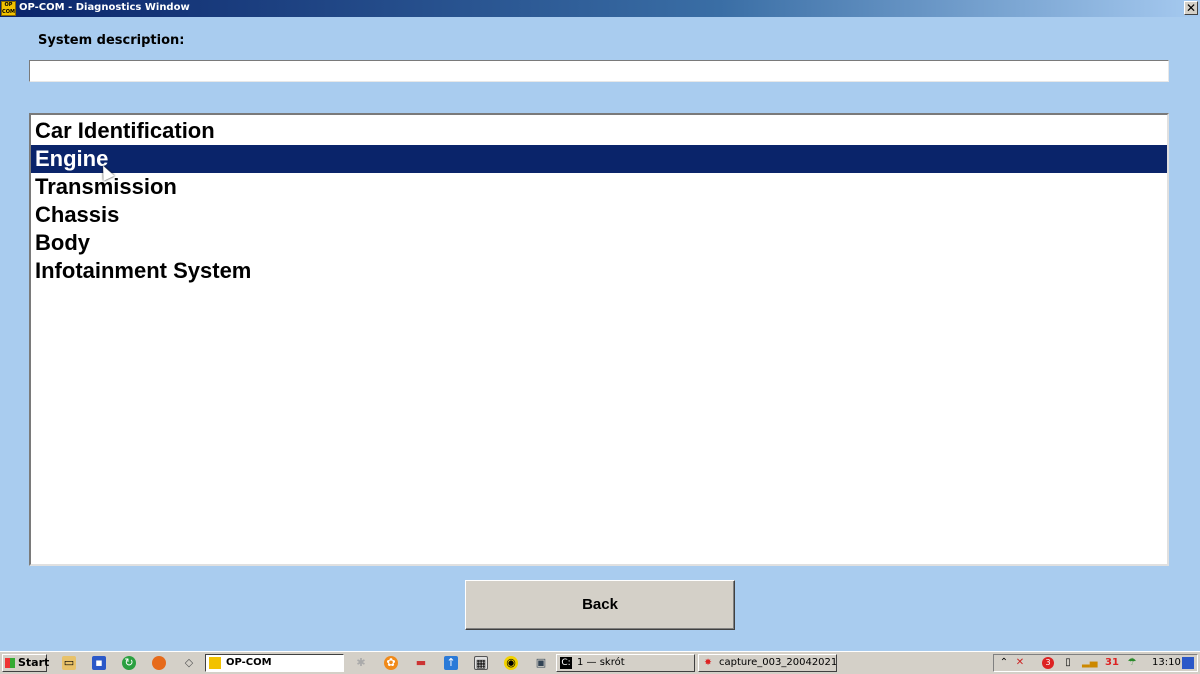 The image size is (1200, 674). What do you see at coordinates (599, 243) in the screenshot?
I see `list-item-body: Body` at bounding box center [599, 243].